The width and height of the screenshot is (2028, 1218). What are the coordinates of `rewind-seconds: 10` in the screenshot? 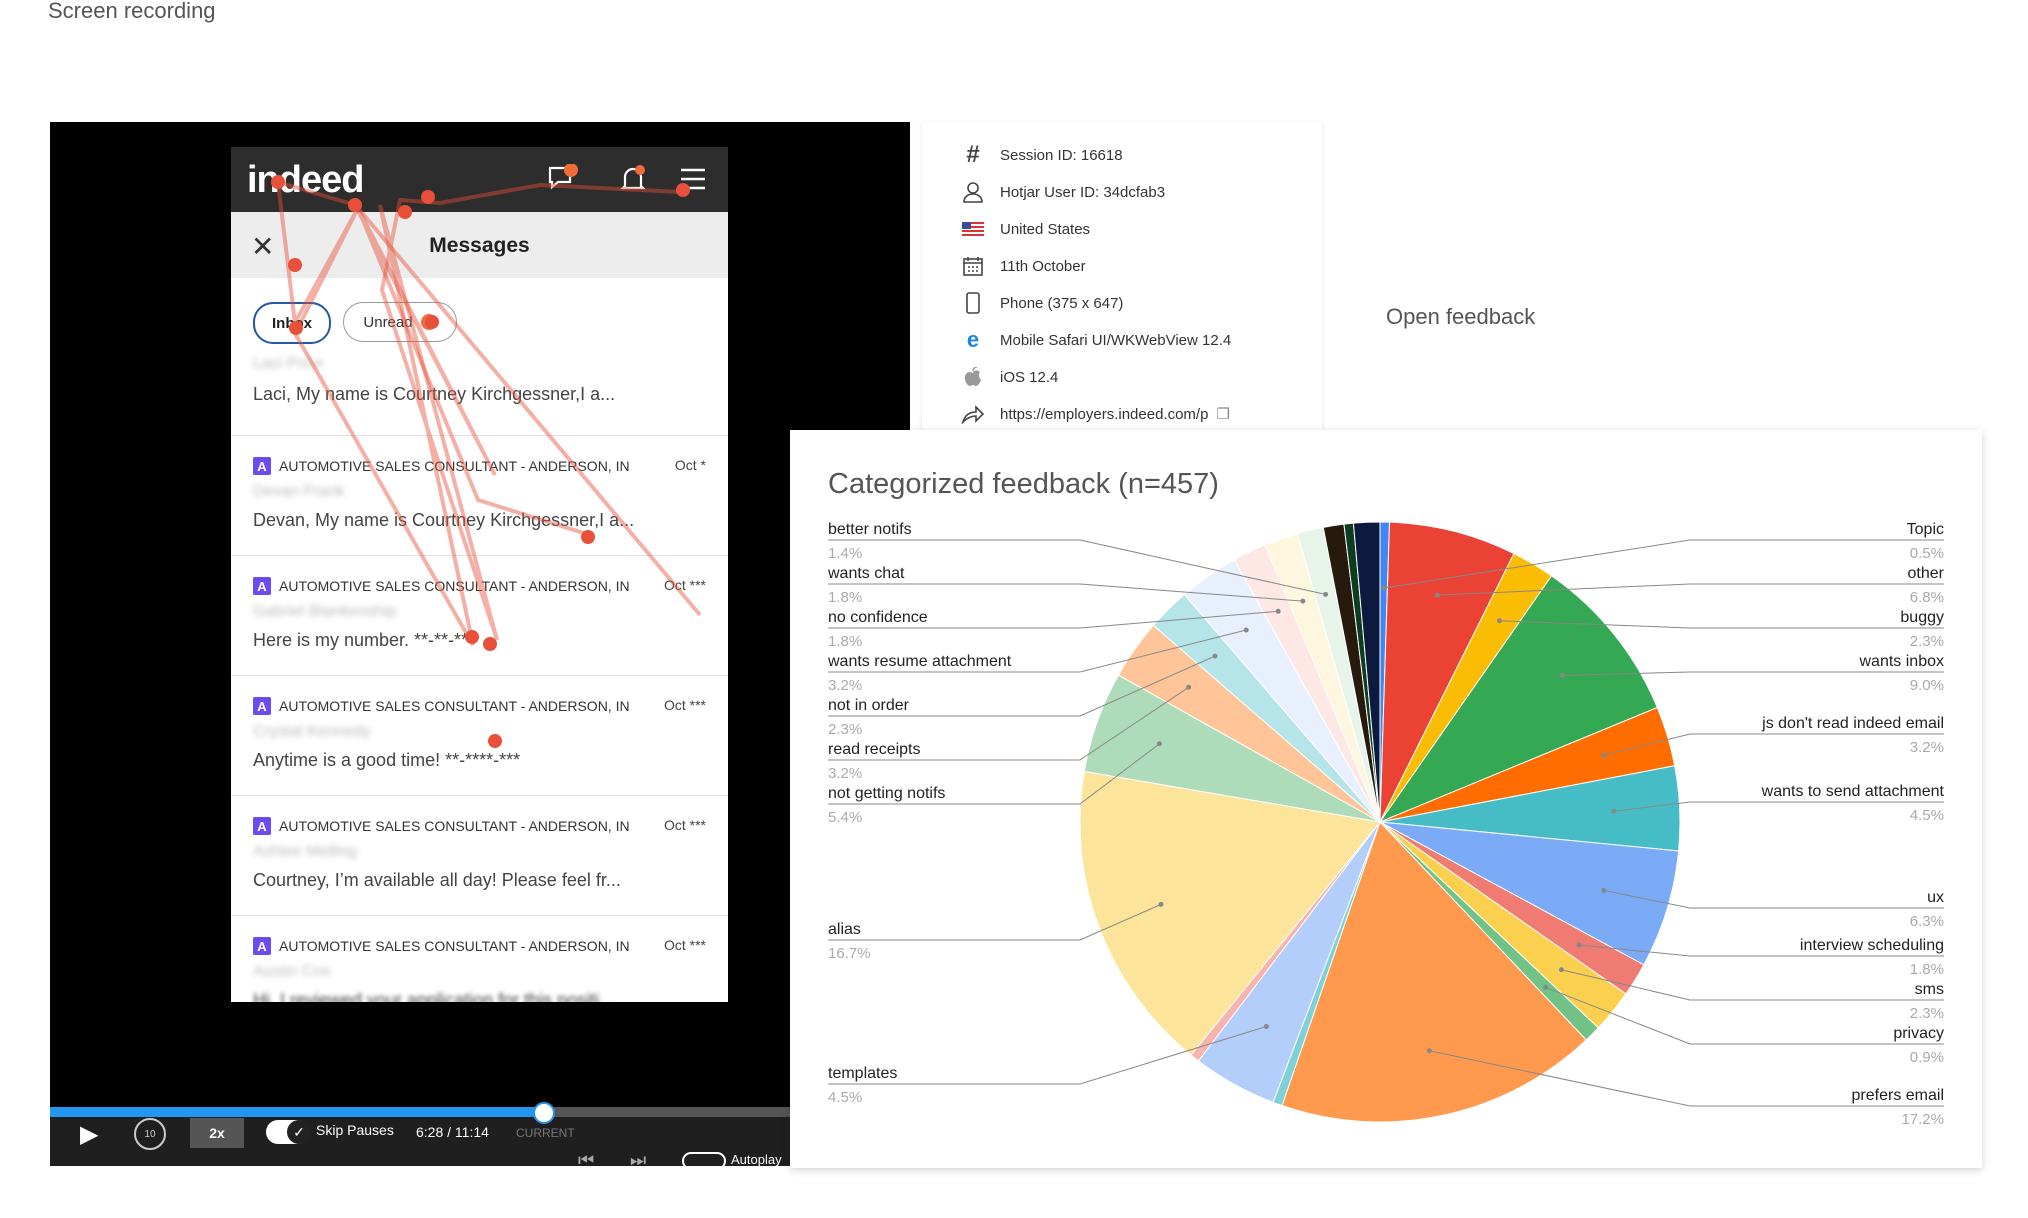 It's located at (150, 1134).